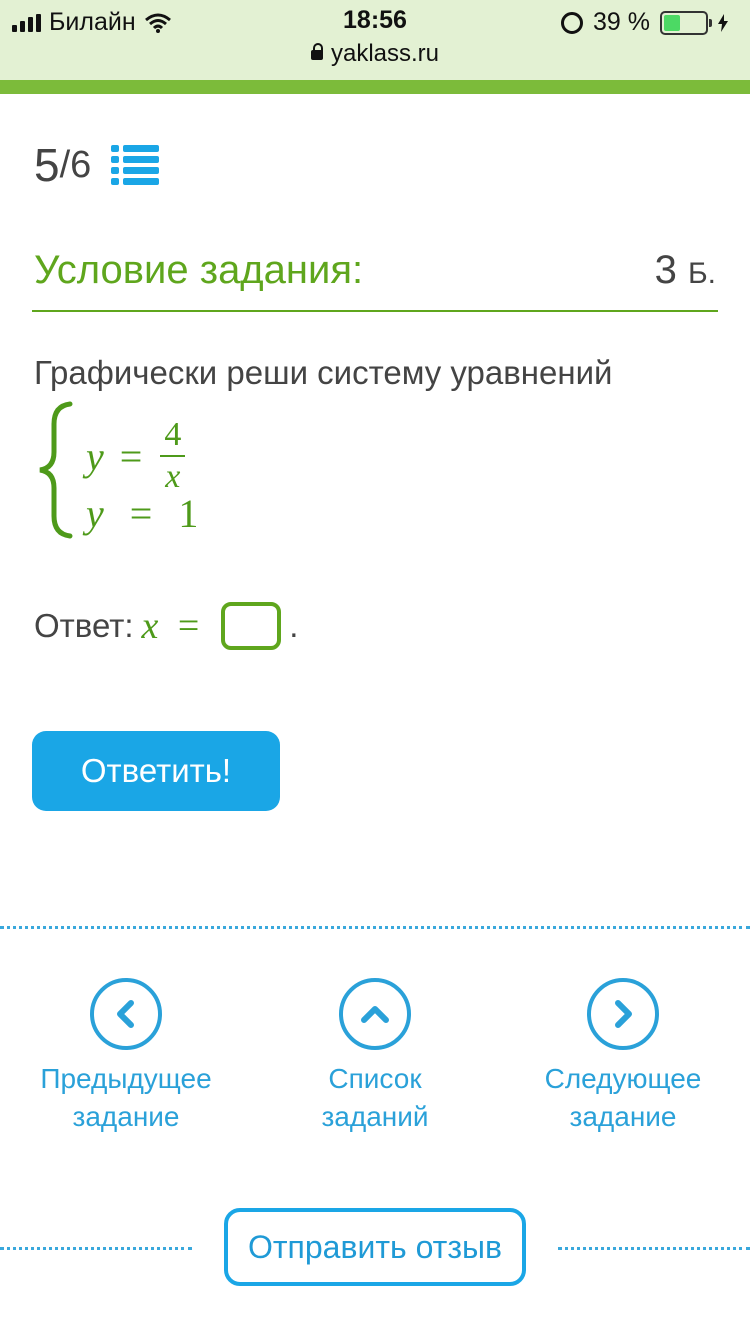  What do you see at coordinates (385, 53) in the screenshot?
I see `url-text: yaklass.ru` at bounding box center [385, 53].